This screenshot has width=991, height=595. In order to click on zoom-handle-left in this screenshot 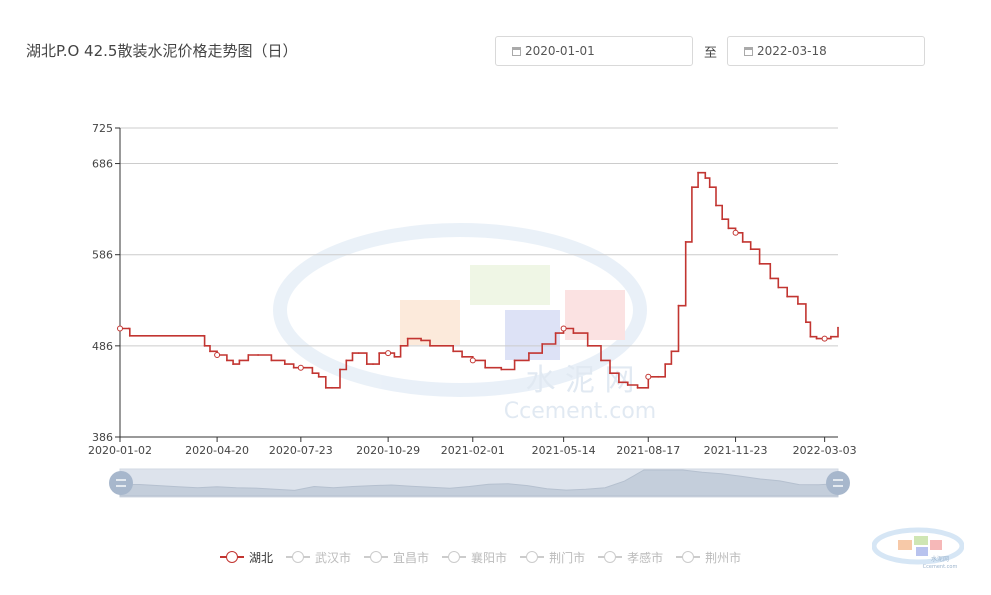, I will do `click(121, 483)`.